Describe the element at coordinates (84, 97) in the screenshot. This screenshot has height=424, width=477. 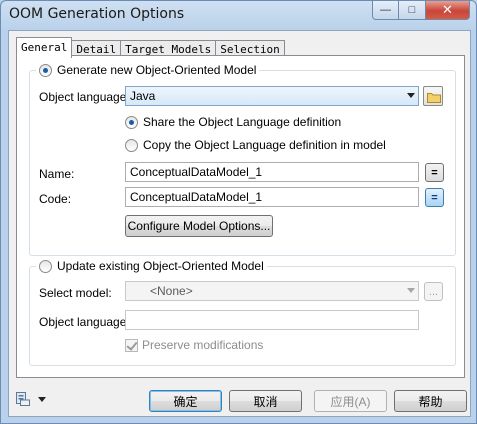
I see `object-language-label: Object language:` at that location.